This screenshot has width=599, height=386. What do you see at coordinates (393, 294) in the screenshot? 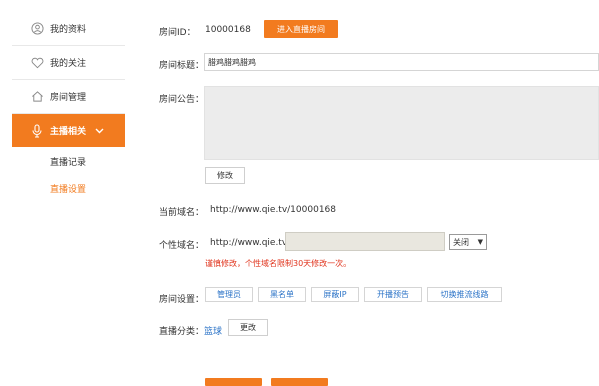
I see `live-preview-button: 开播预告` at bounding box center [393, 294].